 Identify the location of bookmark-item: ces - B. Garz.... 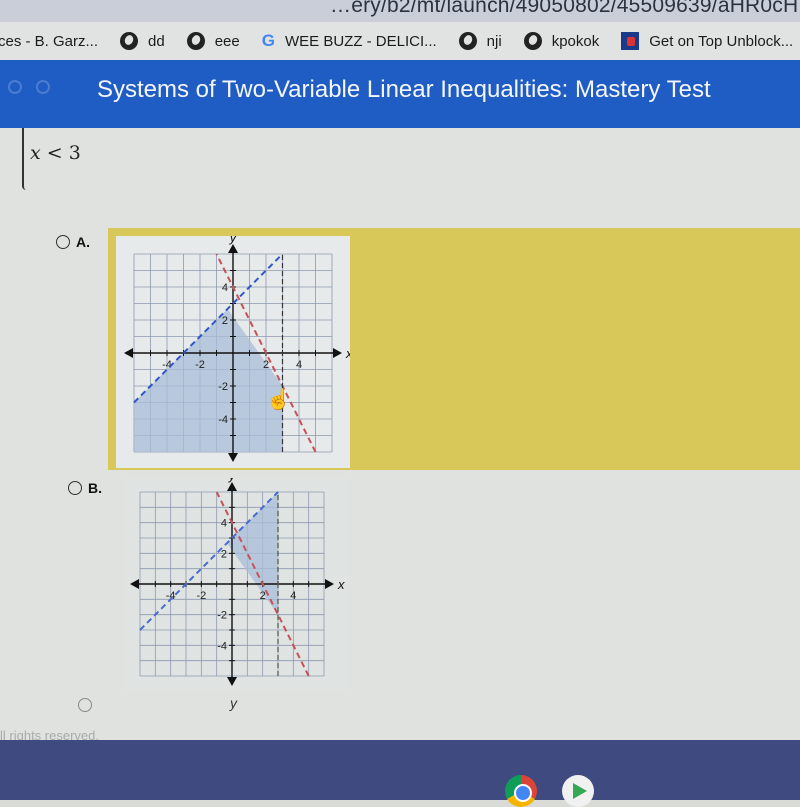
(49, 41).